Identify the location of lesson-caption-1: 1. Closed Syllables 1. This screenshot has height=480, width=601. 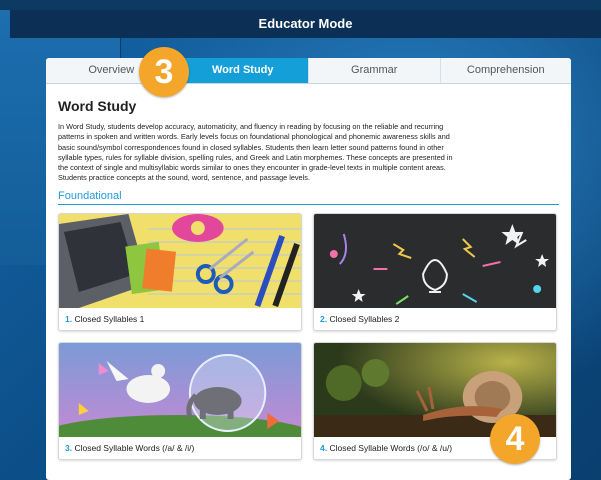
(180, 319).